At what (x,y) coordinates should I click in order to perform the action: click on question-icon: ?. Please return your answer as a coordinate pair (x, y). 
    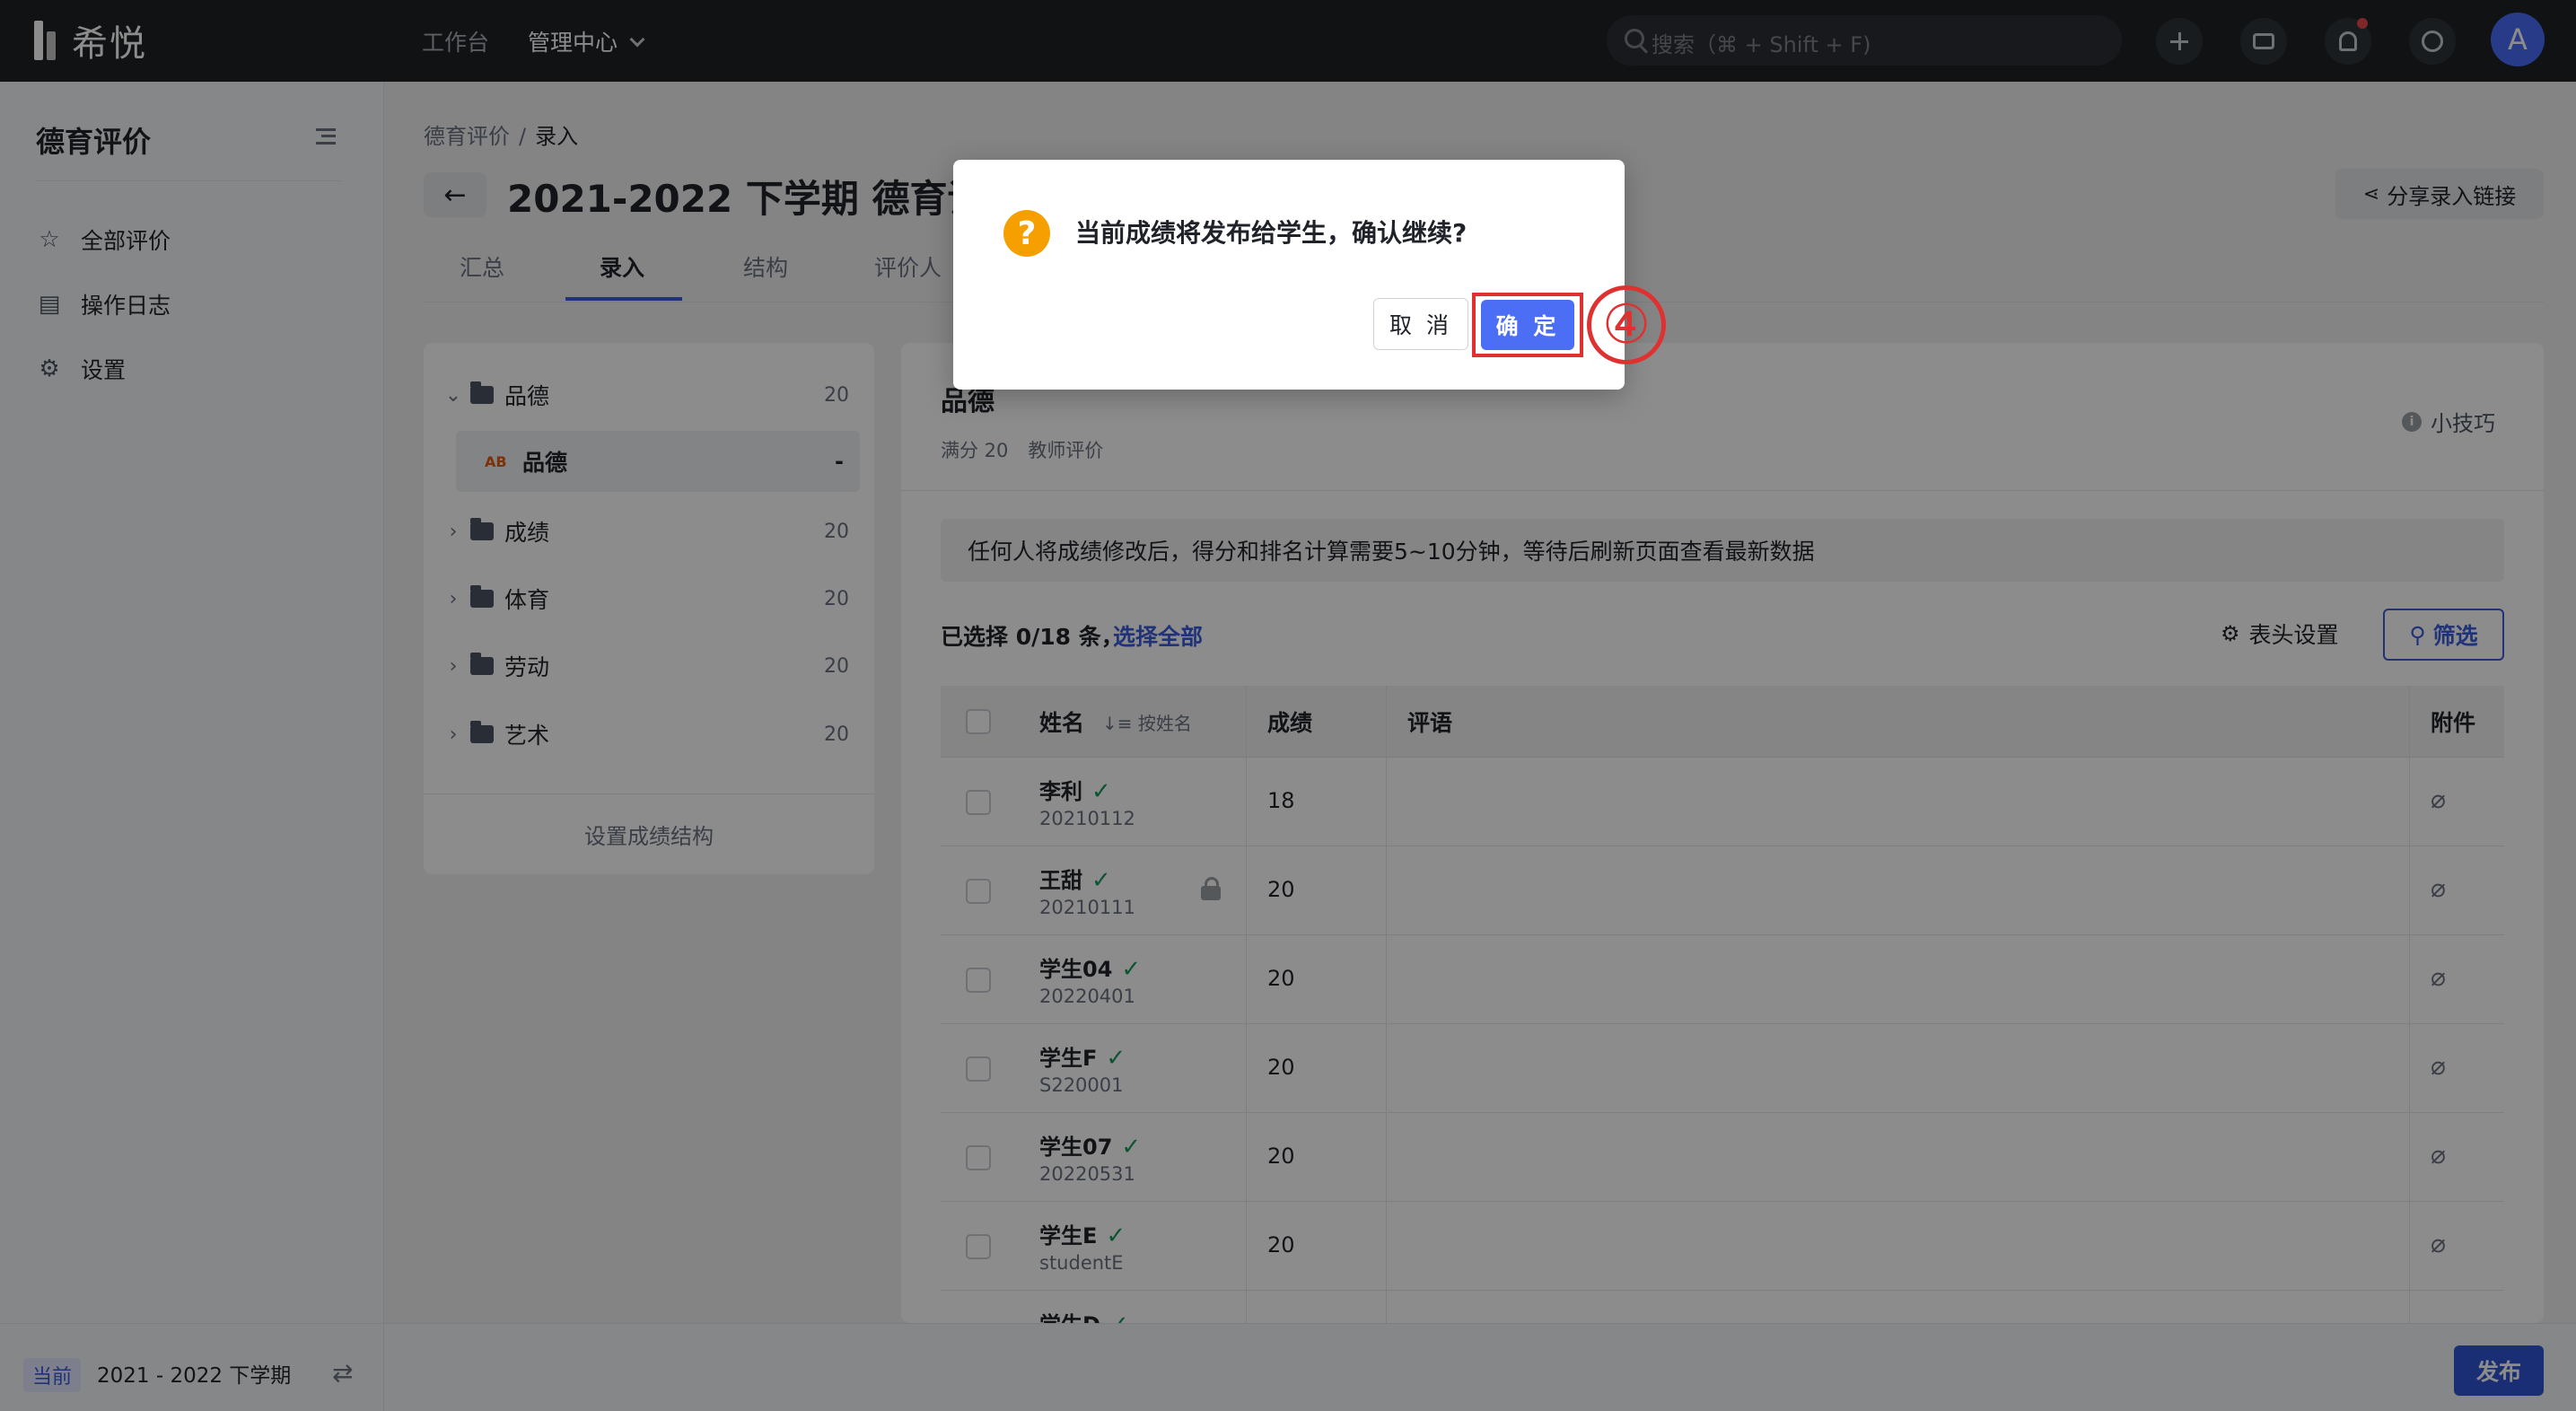
    Looking at the image, I should click on (1026, 234).